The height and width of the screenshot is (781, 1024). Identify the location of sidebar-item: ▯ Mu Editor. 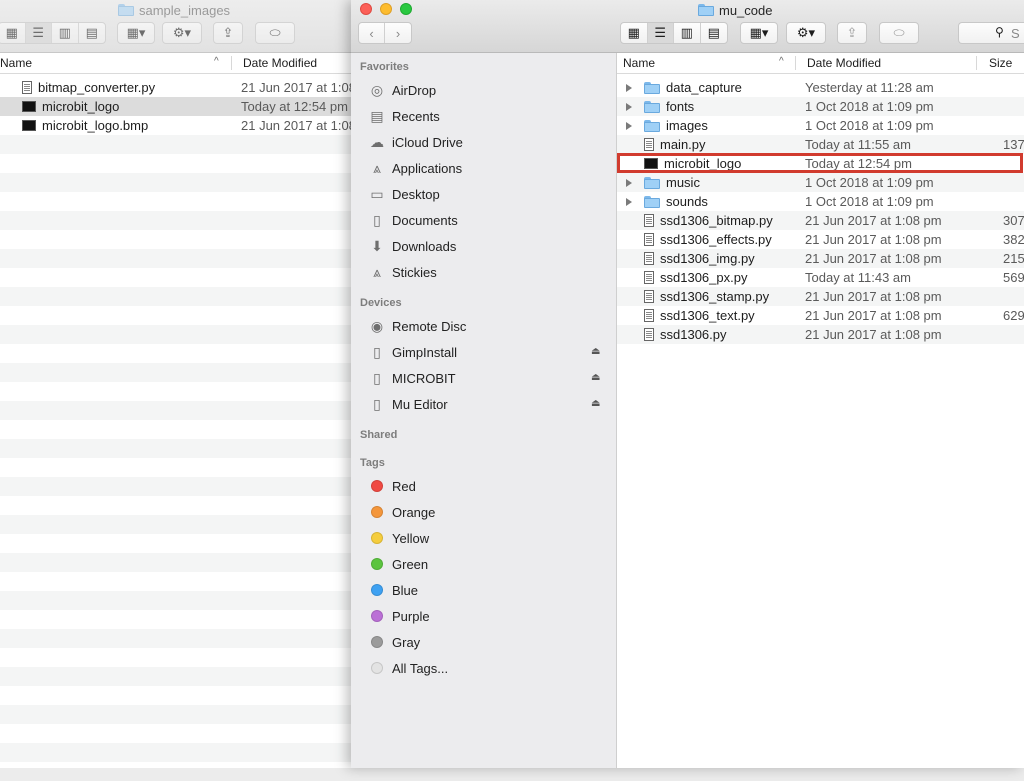
(408, 404).